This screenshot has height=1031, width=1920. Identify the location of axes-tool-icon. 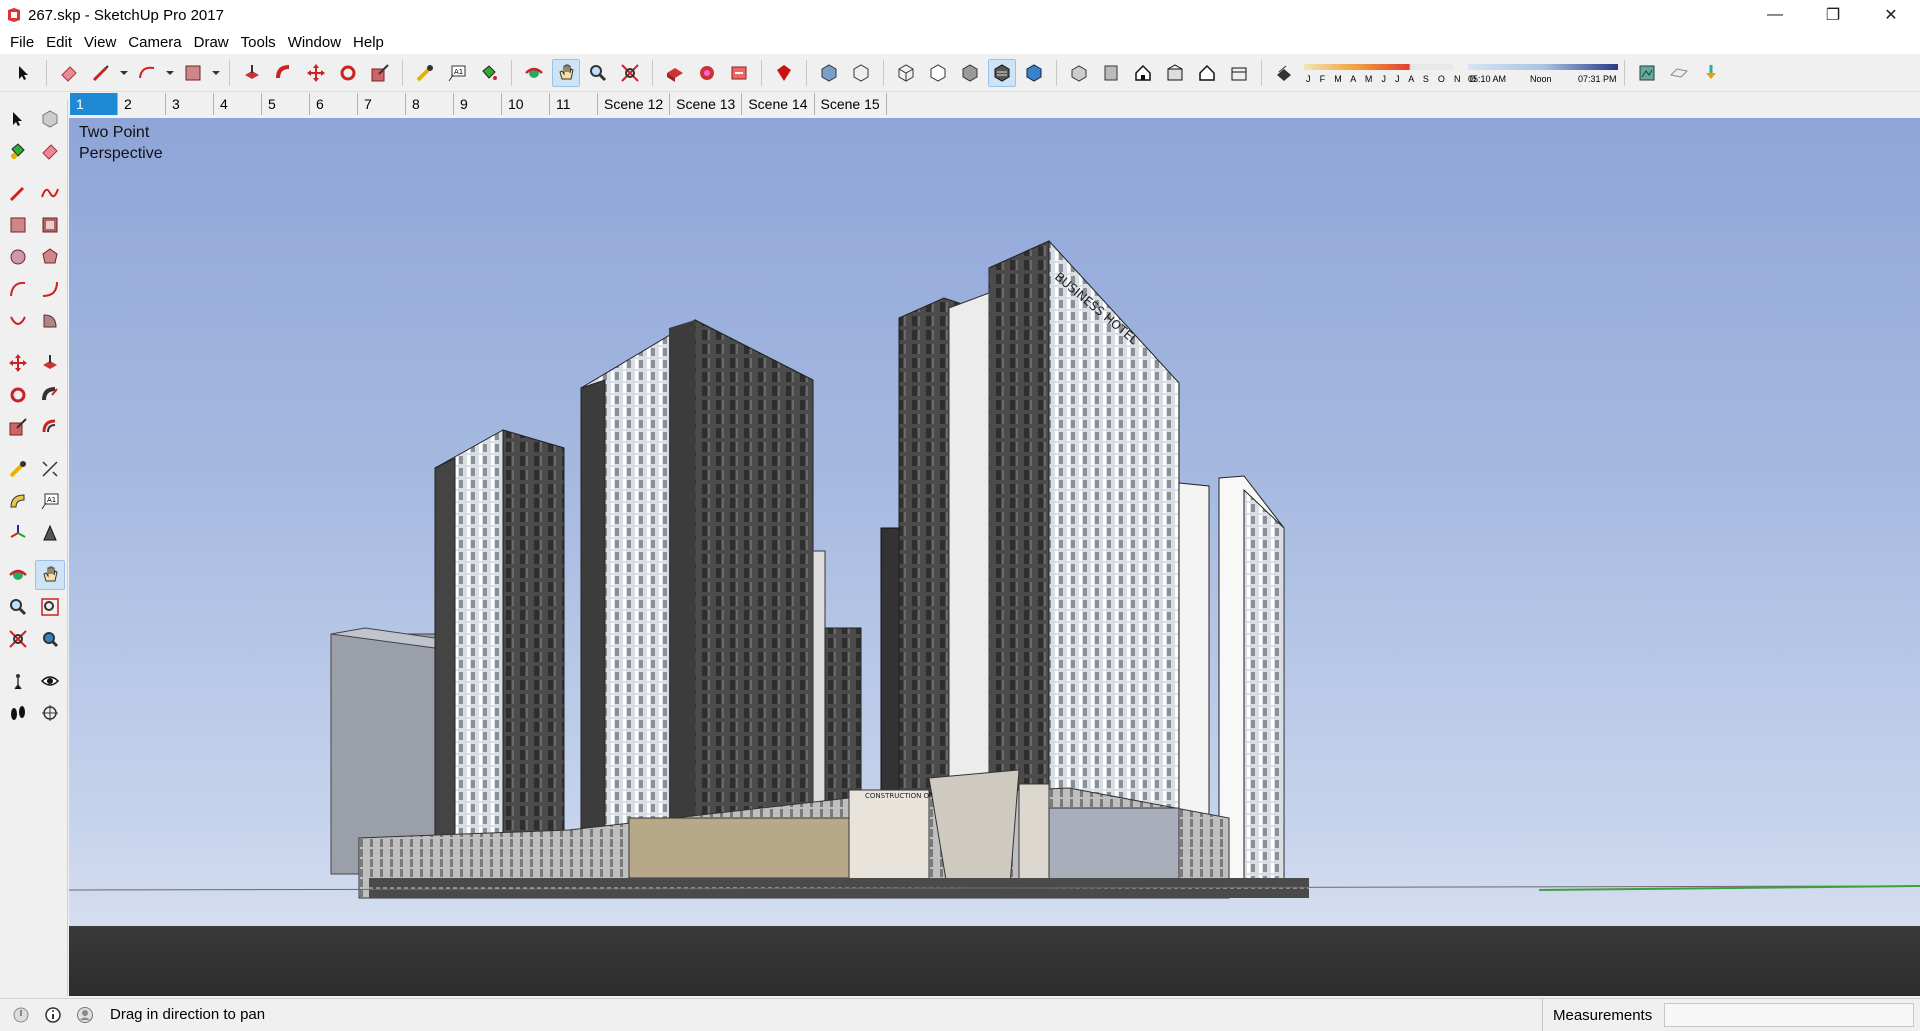
(18, 533).